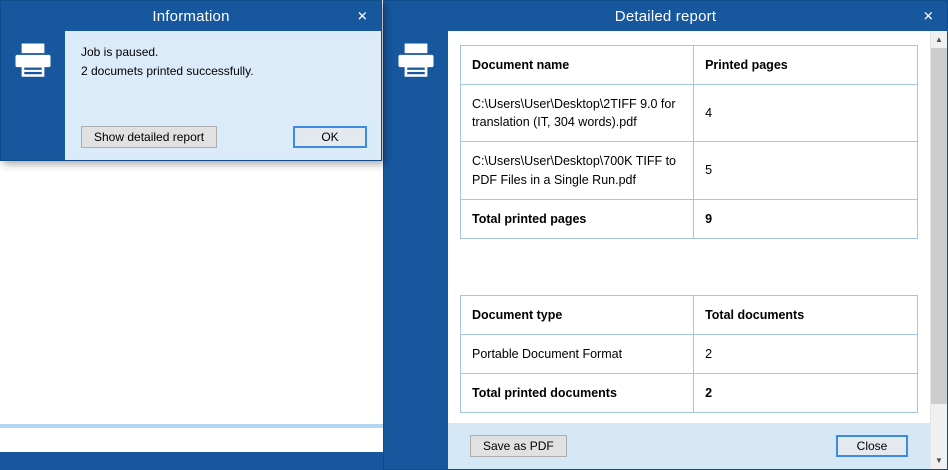  Describe the element at coordinates (805, 393) in the screenshot. I see `total-documents-value: 2` at that location.